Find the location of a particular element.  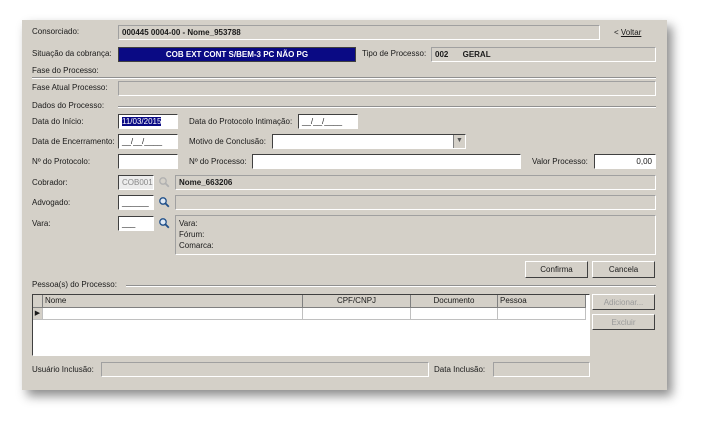

pessoas-section-label: Pessoa(s) do Processo: is located at coordinates (74, 284).